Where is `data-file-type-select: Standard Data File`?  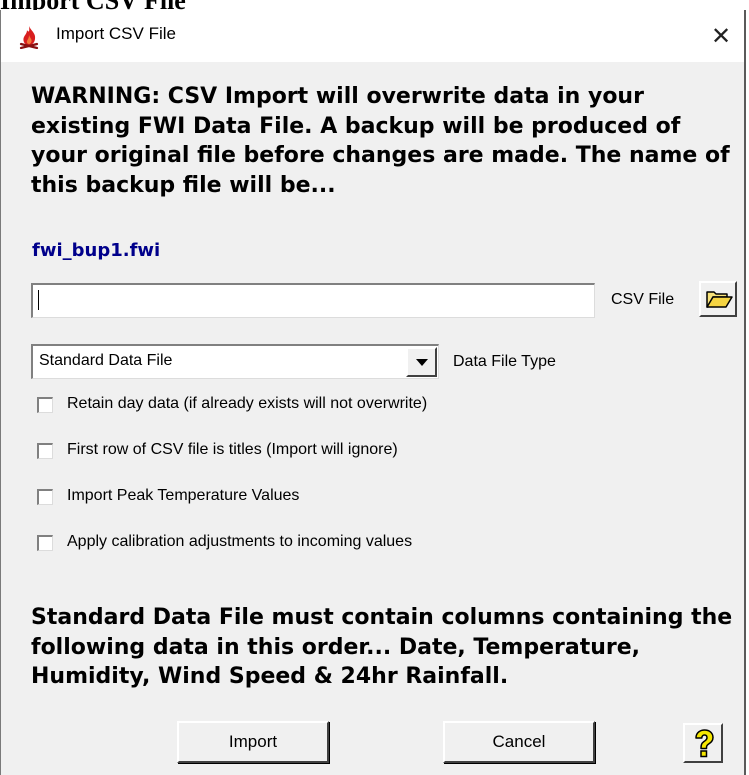 data-file-type-select: Standard Data File is located at coordinates (235, 361).